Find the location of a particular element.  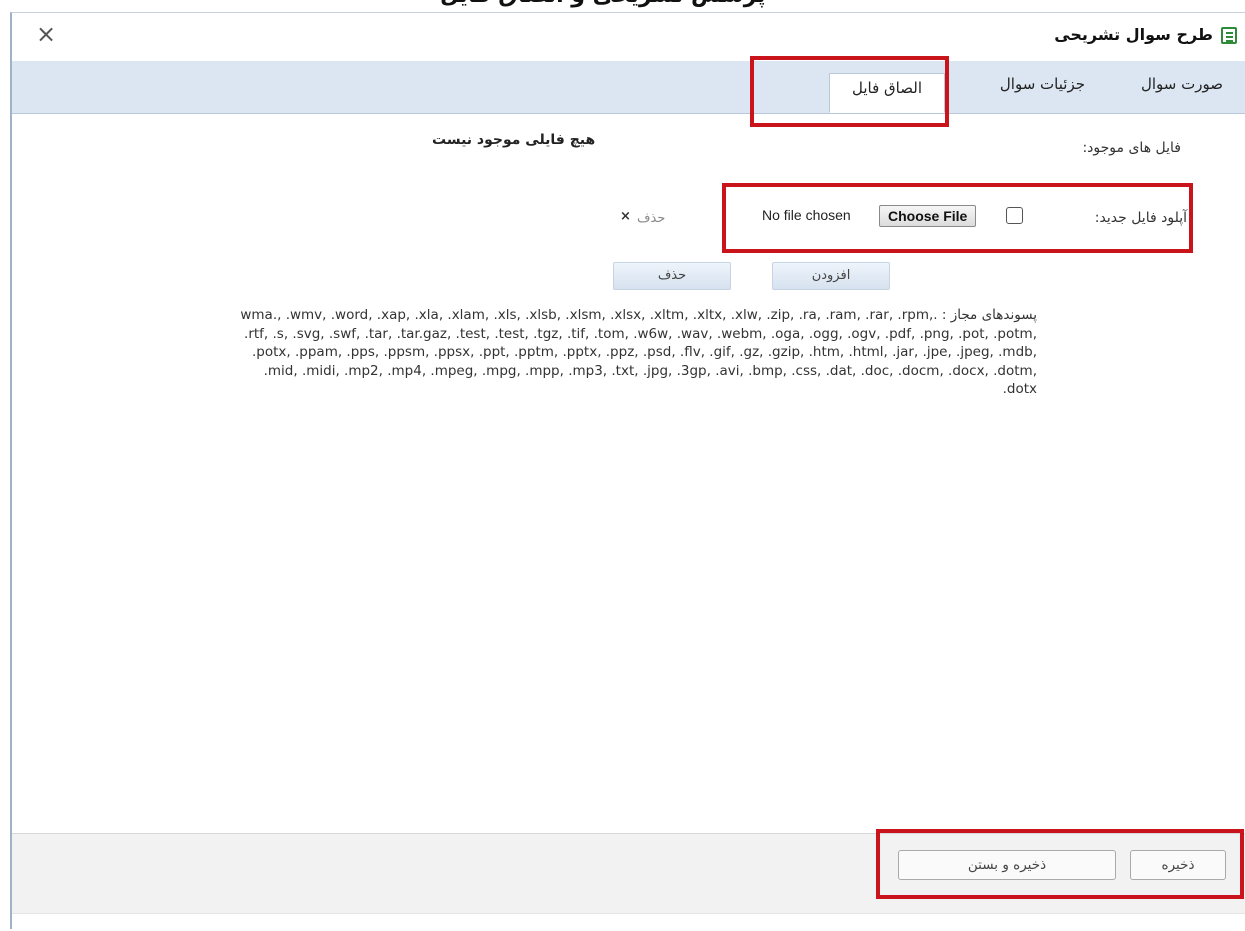

top-caption-fragment: پرسش تشریحی و الصاق فایل is located at coordinates (622, 6).